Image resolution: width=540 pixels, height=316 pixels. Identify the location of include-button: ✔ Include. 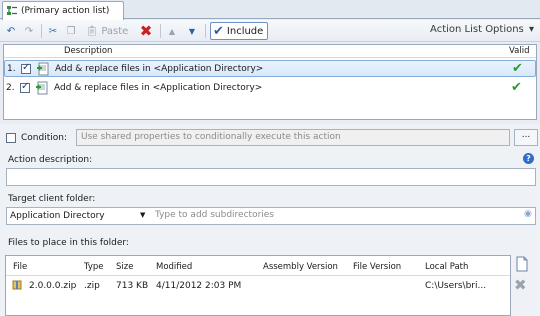
(239, 31).